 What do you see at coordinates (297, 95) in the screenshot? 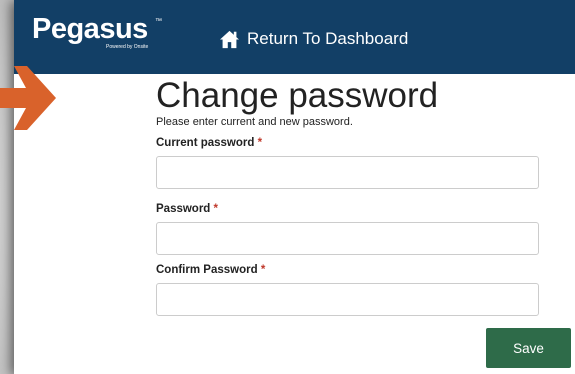
I see `page-title: Change password` at bounding box center [297, 95].